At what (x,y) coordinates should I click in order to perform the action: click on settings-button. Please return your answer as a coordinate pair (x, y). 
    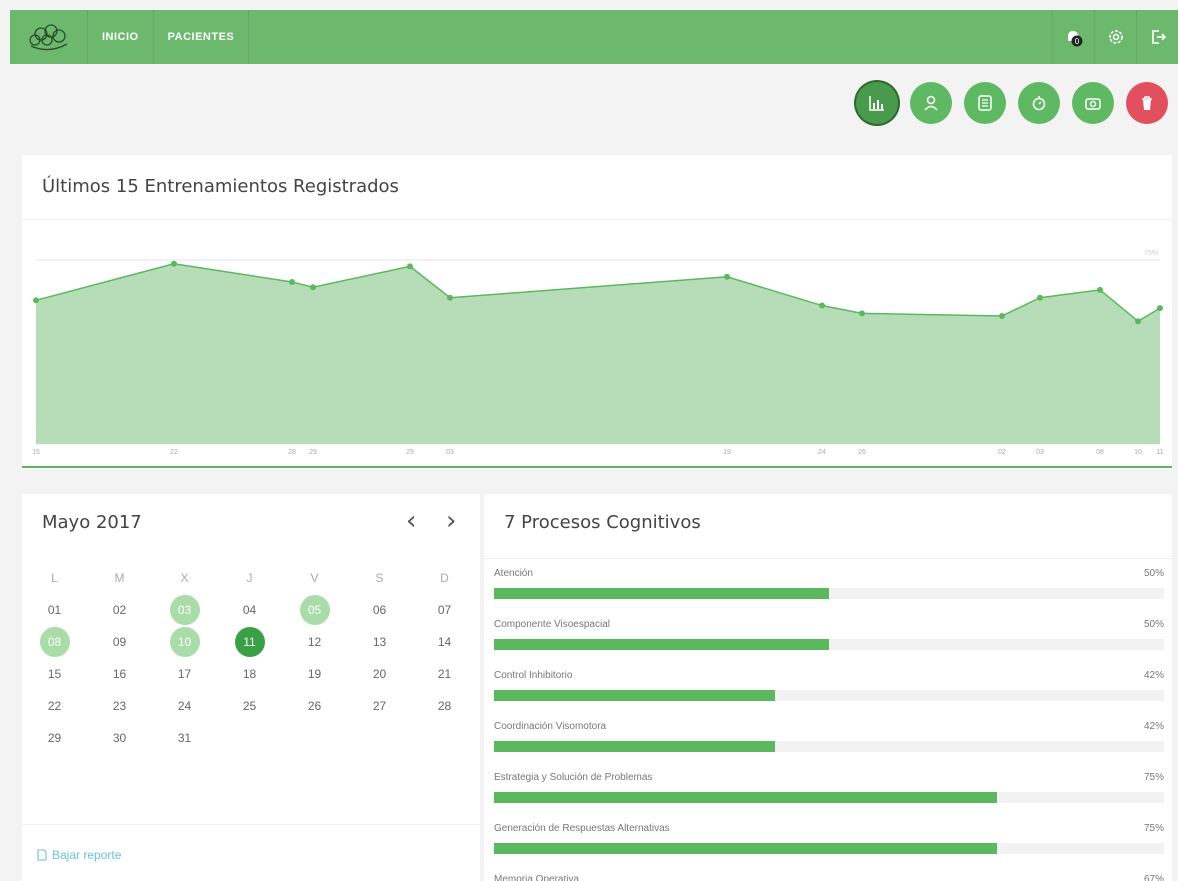
    Looking at the image, I should click on (1115, 37).